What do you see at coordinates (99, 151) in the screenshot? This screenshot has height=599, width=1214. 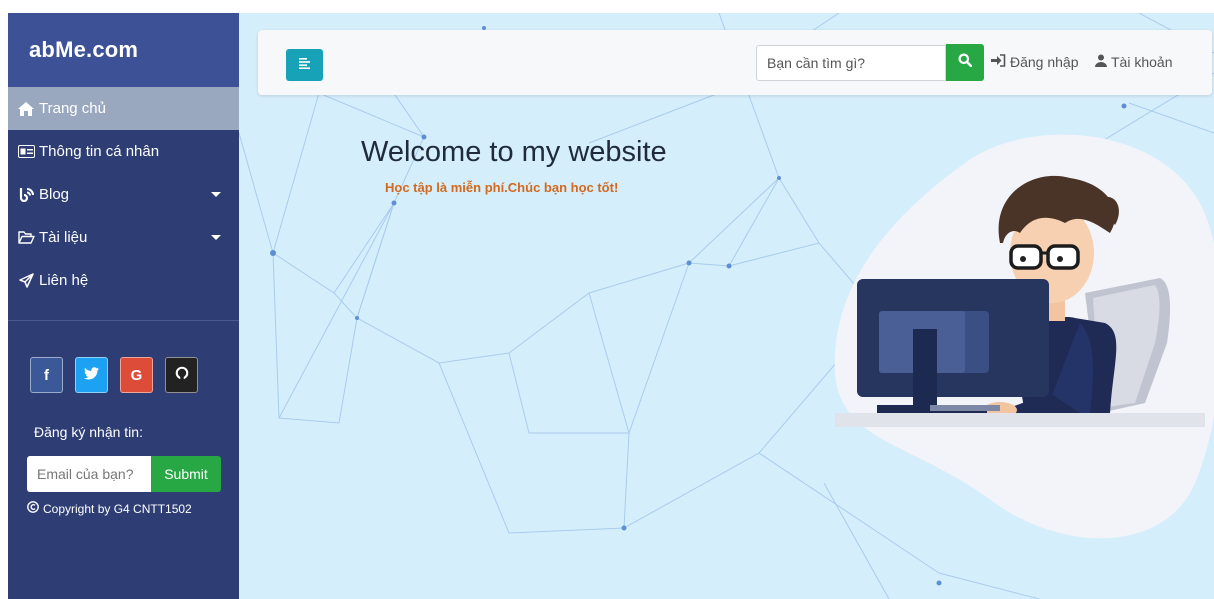 I see `sidebar-item-label: Thông tin cá nhân` at bounding box center [99, 151].